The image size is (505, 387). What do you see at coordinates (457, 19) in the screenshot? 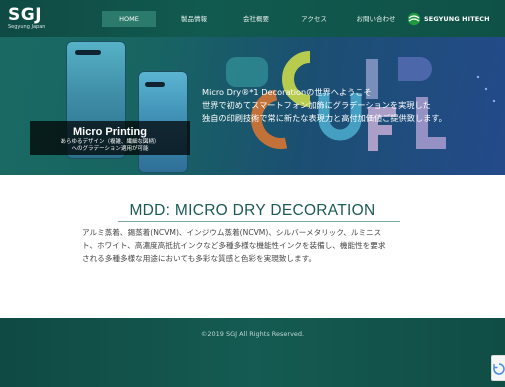
I see `brand-name: SEGYUNG HITECH` at bounding box center [457, 19].